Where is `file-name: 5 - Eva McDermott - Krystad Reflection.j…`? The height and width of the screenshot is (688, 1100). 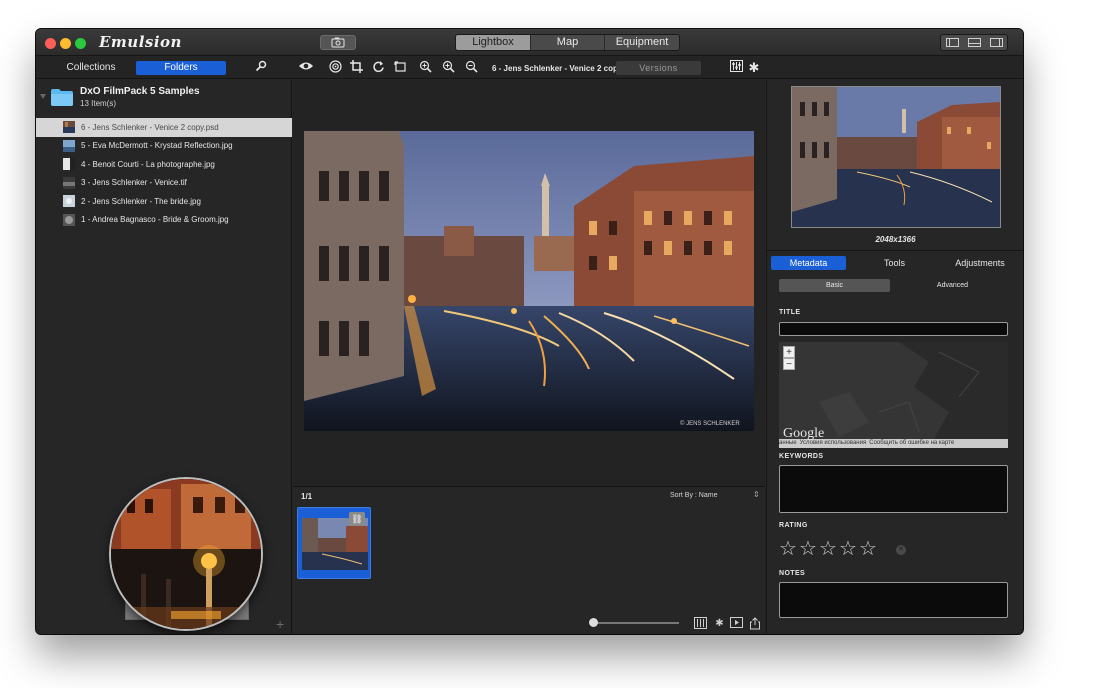
file-name: 5 - Eva McDermott - Krystad Reflection.j… is located at coordinates (157, 146).